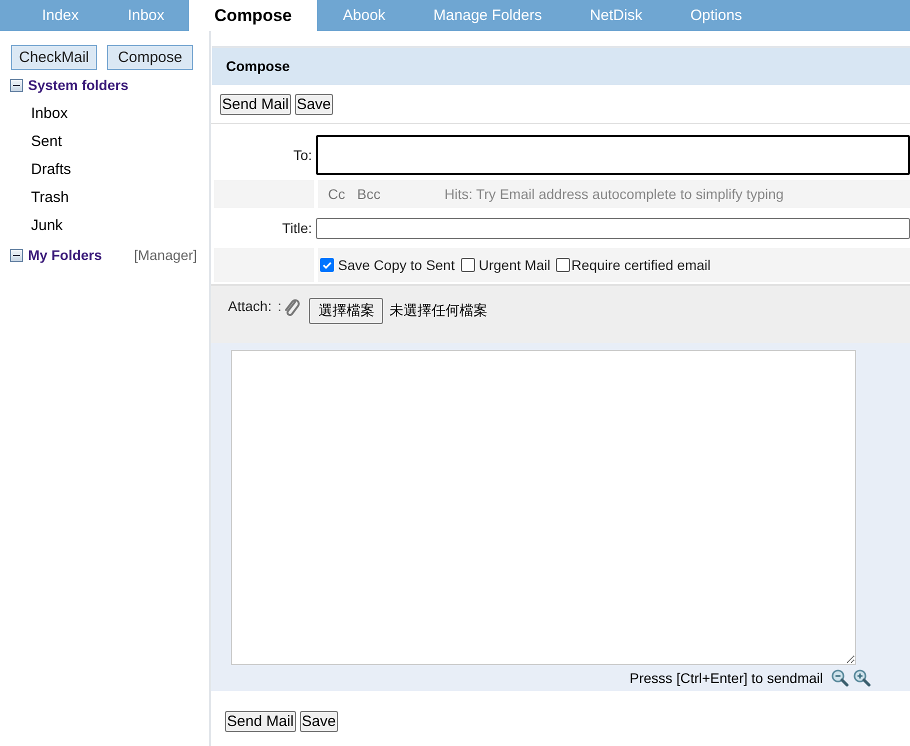  What do you see at coordinates (514, 265) in the screenshot?
I see `checkbox-label: Urgent Mail` at bounding box center [514, 265].